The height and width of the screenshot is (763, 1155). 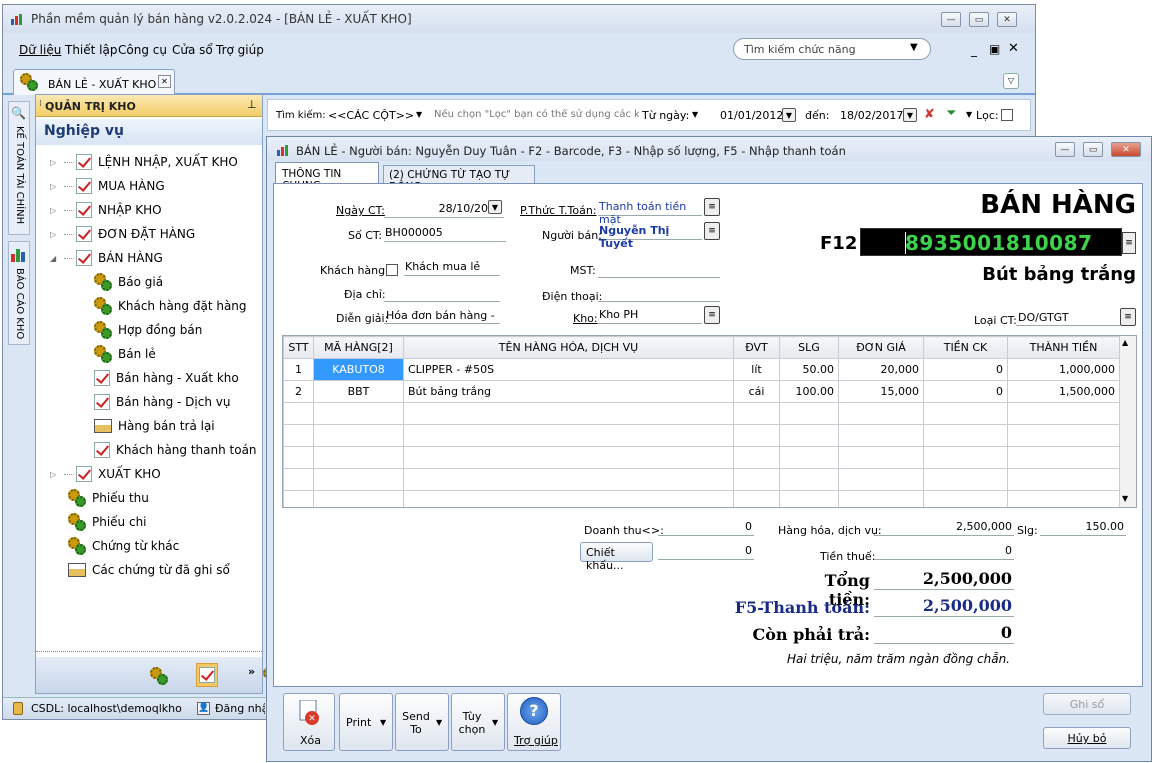 I want to click on table-cell: lít, so click(x=756, y=369).